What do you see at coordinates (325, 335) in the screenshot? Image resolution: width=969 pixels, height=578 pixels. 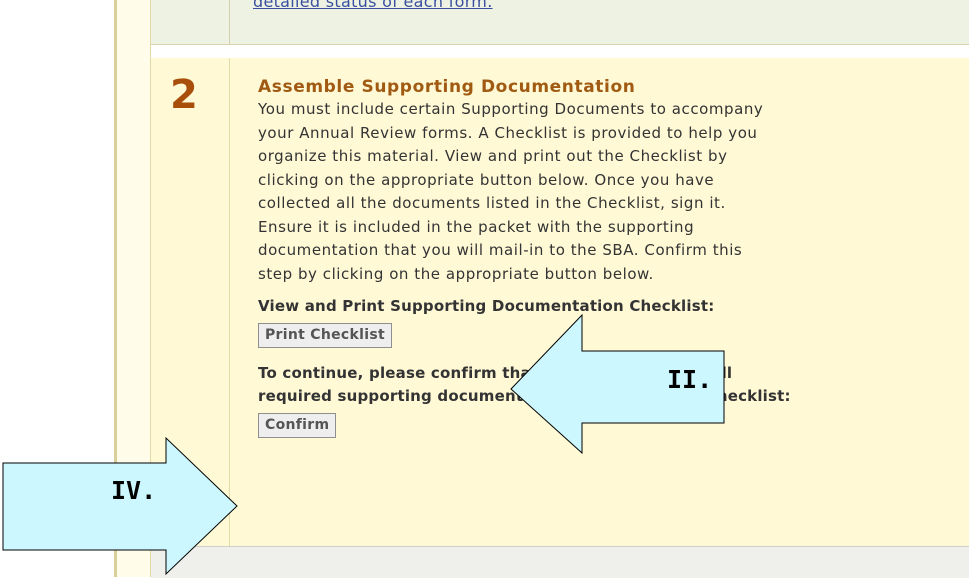 I see `print-checklist-button: Print Checklist` at bounding box center [325, 335].